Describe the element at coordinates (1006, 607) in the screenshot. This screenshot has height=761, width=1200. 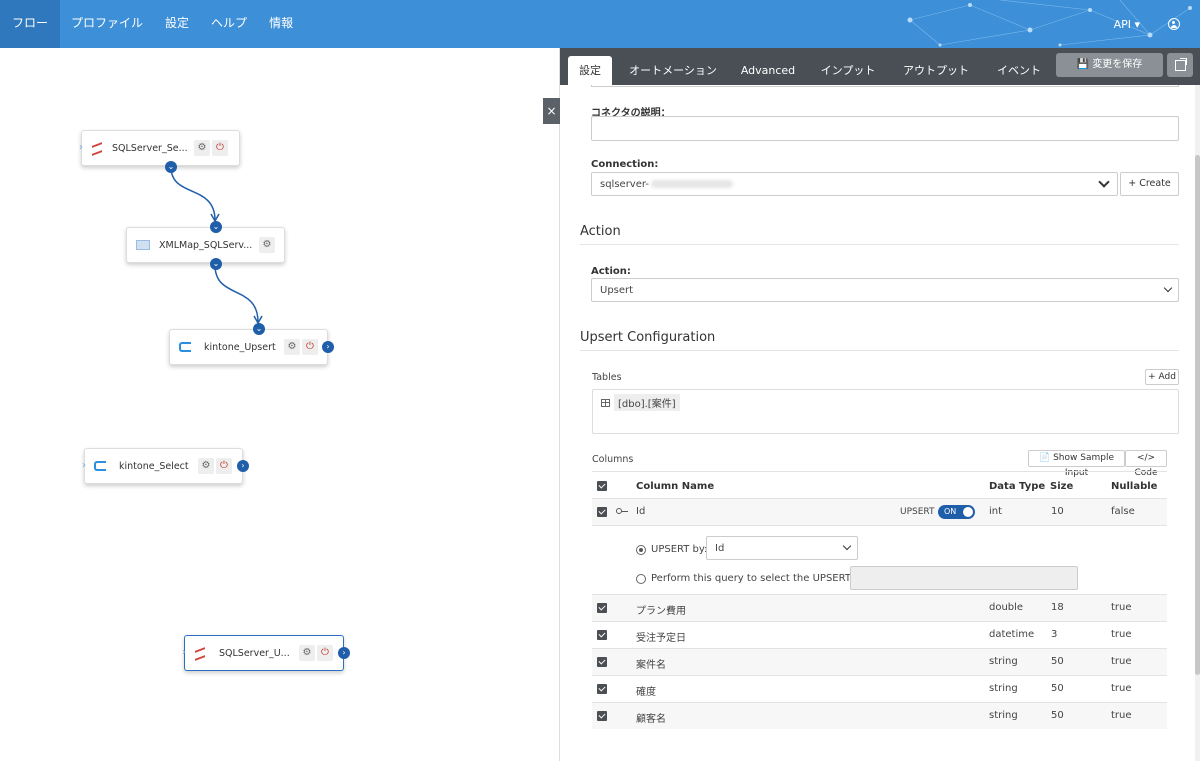
I see `data-type: double` at that location.